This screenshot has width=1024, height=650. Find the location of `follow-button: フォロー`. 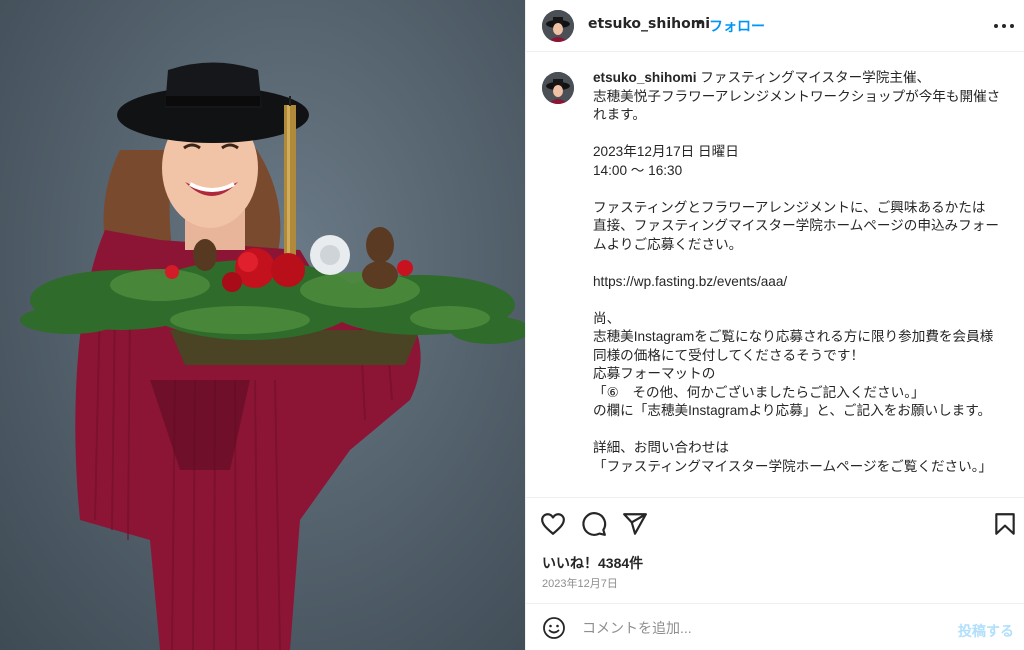

follow-button: フォロー is located at coordinates (737, 26).